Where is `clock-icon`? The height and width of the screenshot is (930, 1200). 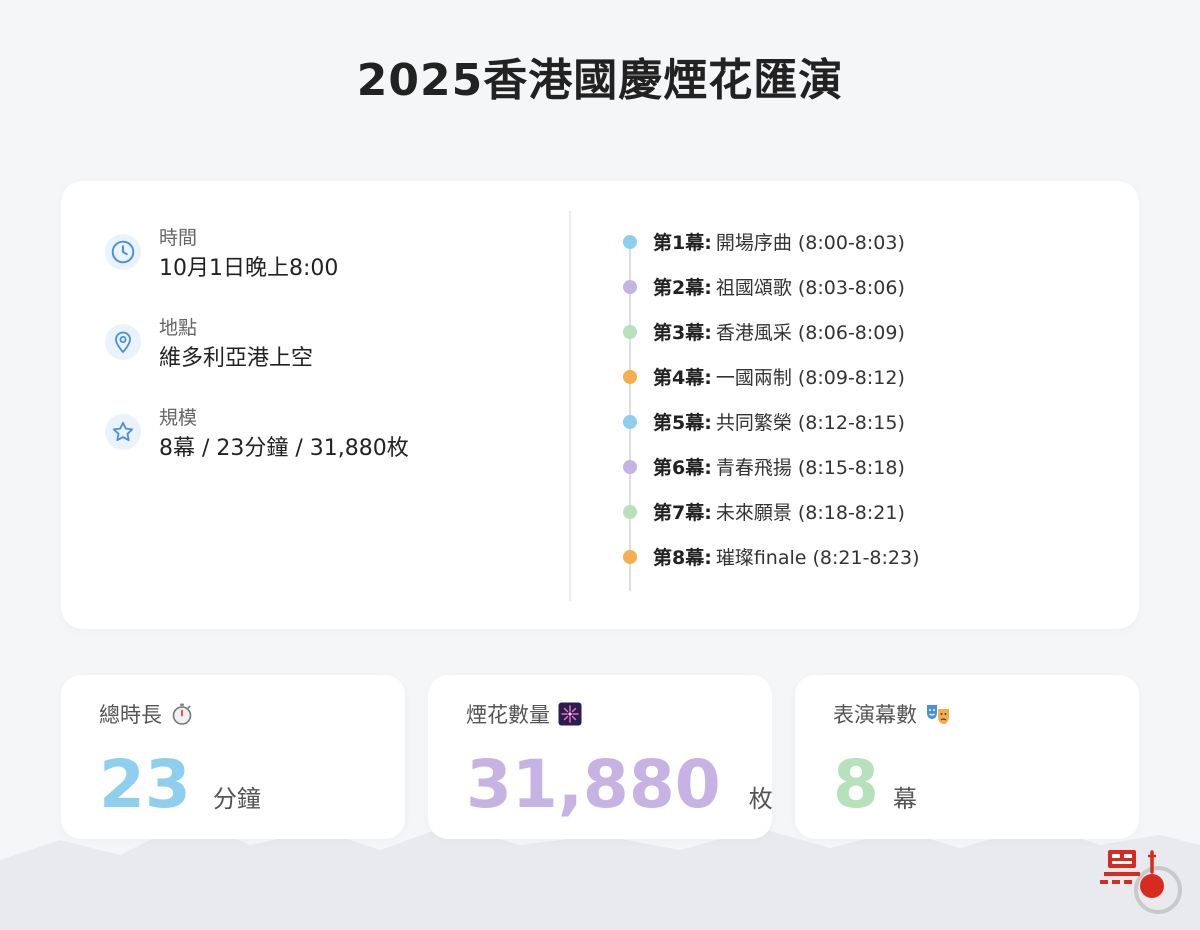 clock-icon is located at coordinates (123, 252).